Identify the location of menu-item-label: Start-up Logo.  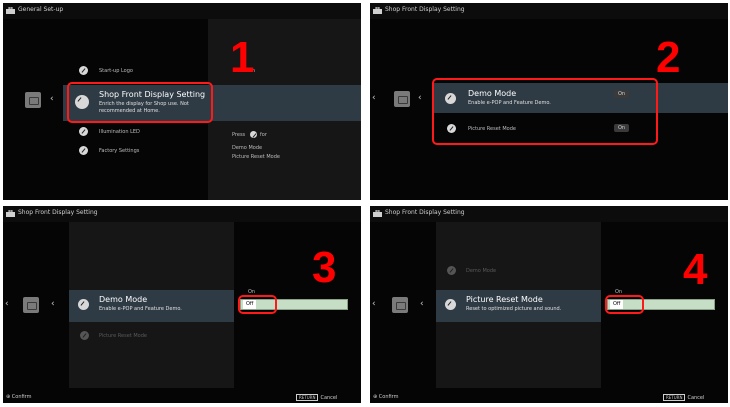
(116, 71).